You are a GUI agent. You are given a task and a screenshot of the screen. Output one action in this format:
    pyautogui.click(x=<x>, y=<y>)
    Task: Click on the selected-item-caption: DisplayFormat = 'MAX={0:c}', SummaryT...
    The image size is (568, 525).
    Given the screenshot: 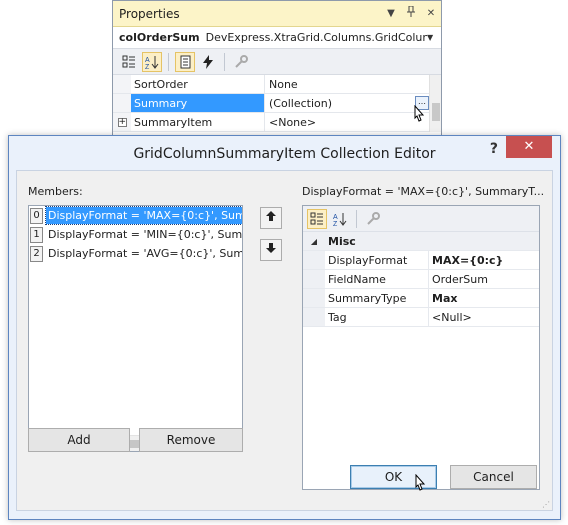 What is the action you would take?
    pyautogui.click(x=423, y=191)
    